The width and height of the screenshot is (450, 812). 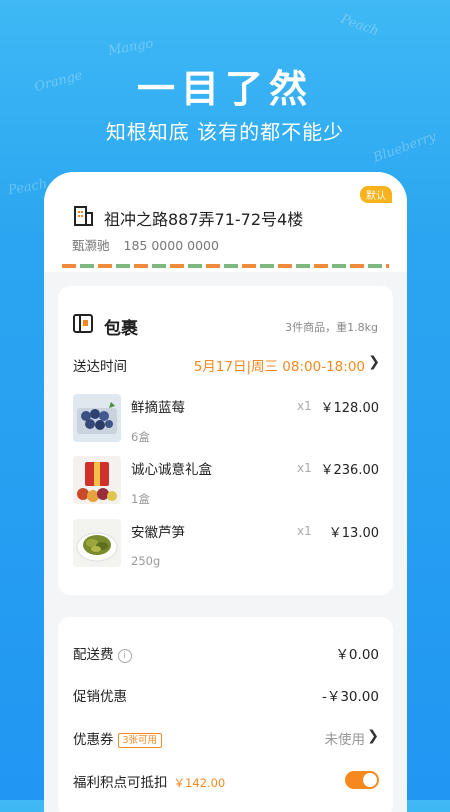 What do you see at coordinates (171, 470) in the screenshot?
I see `item-name: 诚心诚意礼盒` at bounding box center [171, 470].